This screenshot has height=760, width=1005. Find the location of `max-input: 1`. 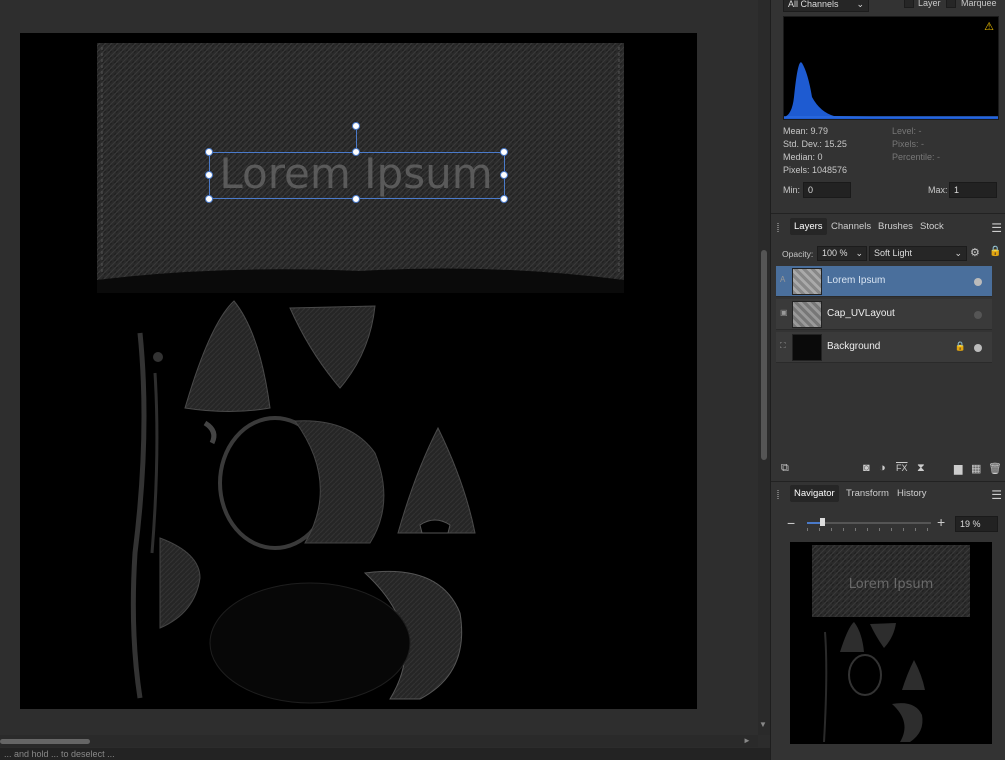

max-input: 1 is located at coordinates (973, 190).